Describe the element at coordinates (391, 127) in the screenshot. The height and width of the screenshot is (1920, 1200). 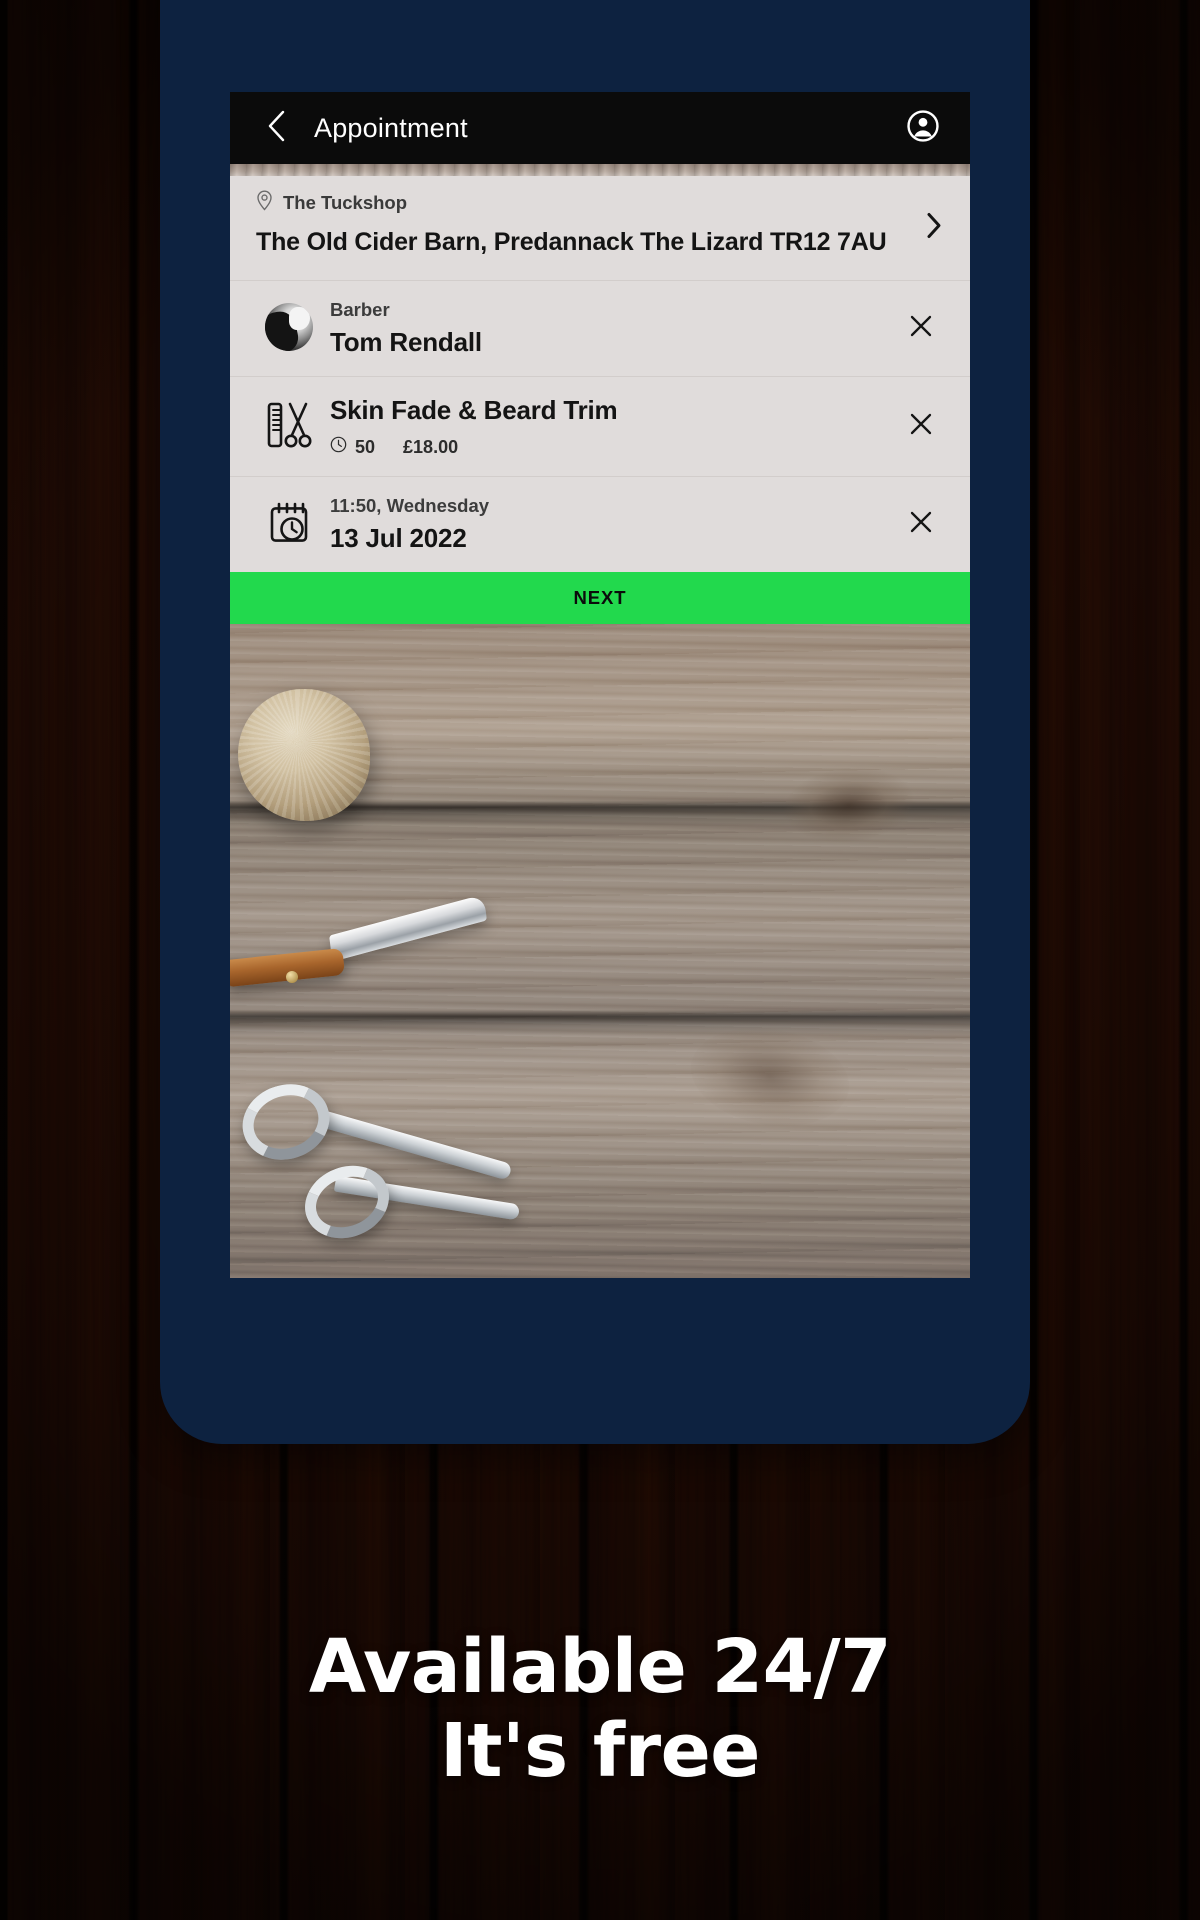
I see `page-title: Appointment` at that location.